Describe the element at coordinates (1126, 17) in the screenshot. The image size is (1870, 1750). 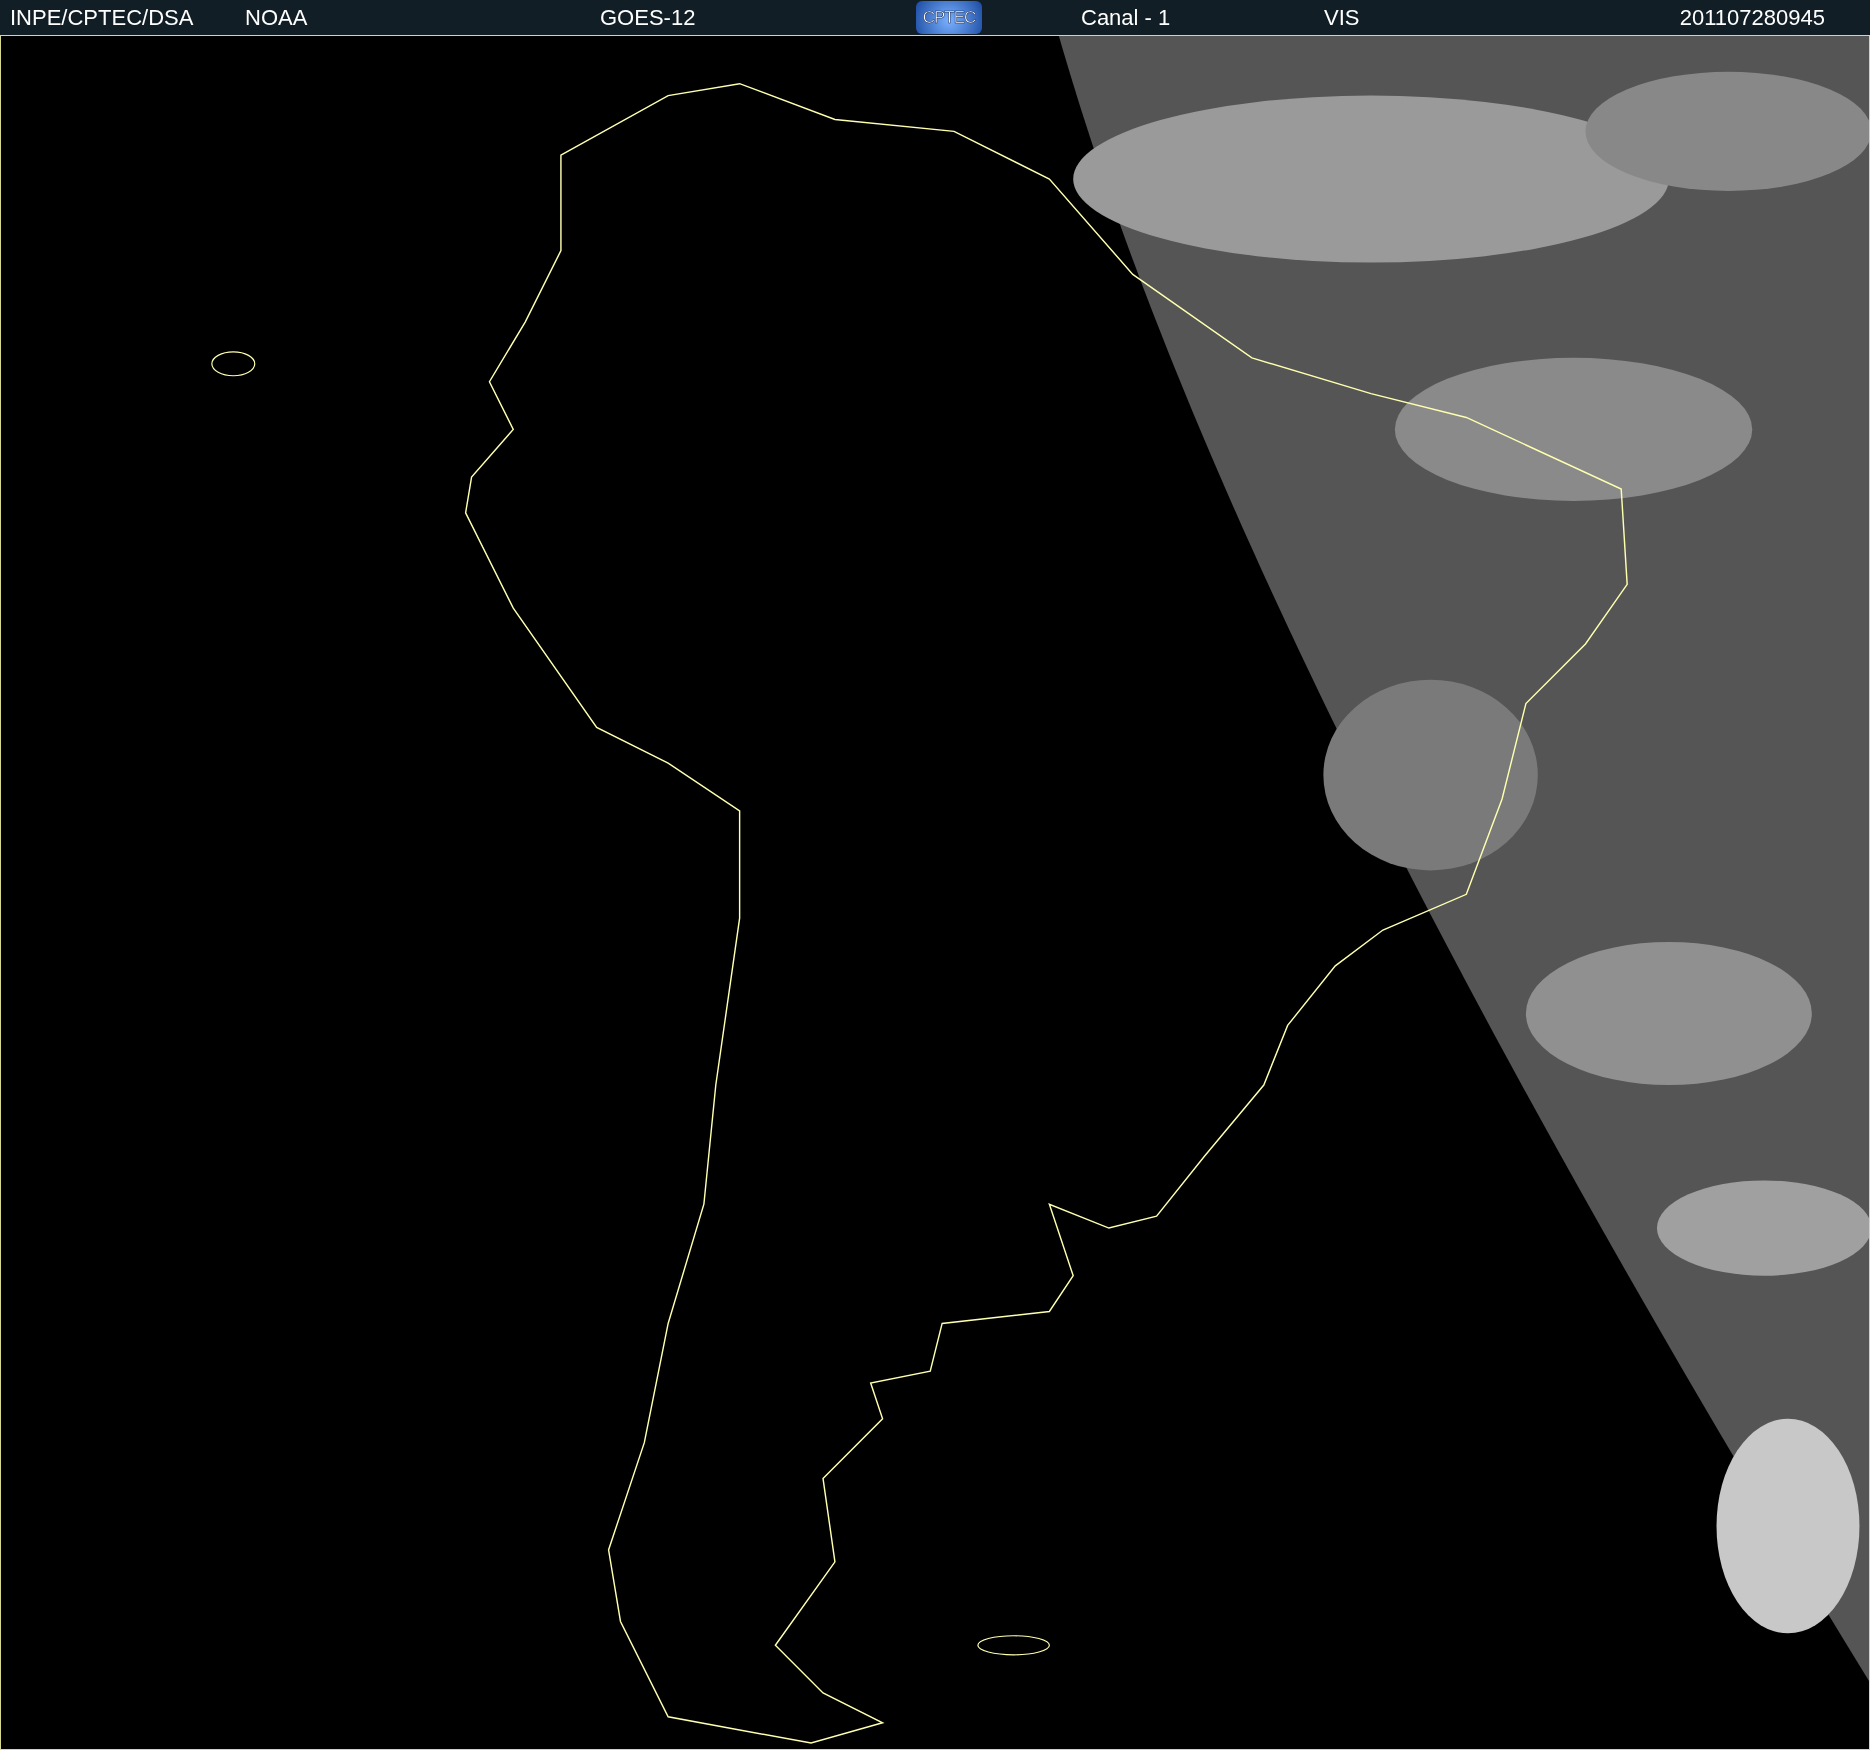
I see `channel-label: Canal - 1` at that location.